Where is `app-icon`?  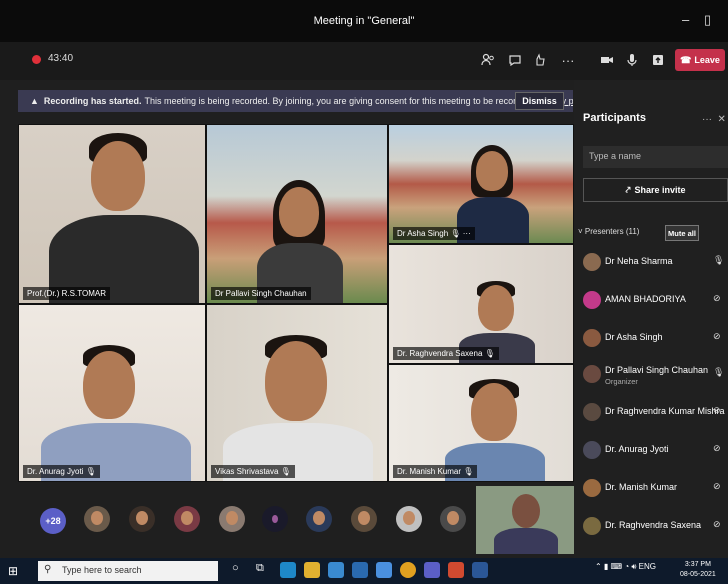
app-icon is located at coordinates (384, 570).